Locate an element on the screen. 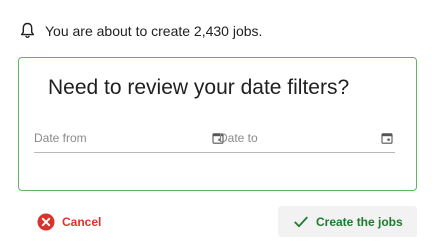 The width and height of the screenshot is (435, 246). calendar-icon is located at coordinates (387, 138).